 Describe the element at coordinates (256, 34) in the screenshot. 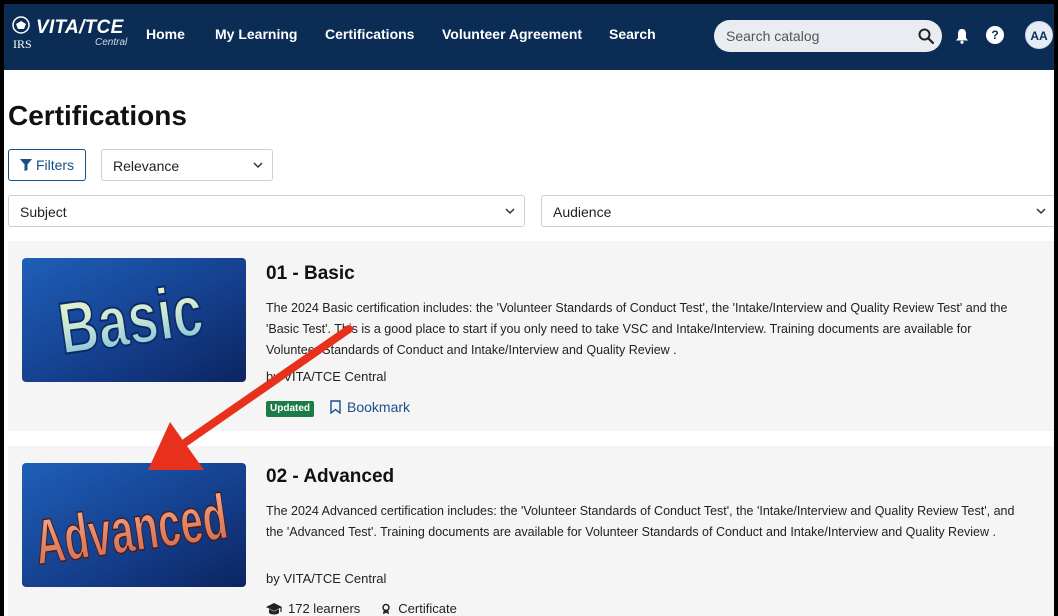

I see `nav-my-learning: My Learning` at that location.